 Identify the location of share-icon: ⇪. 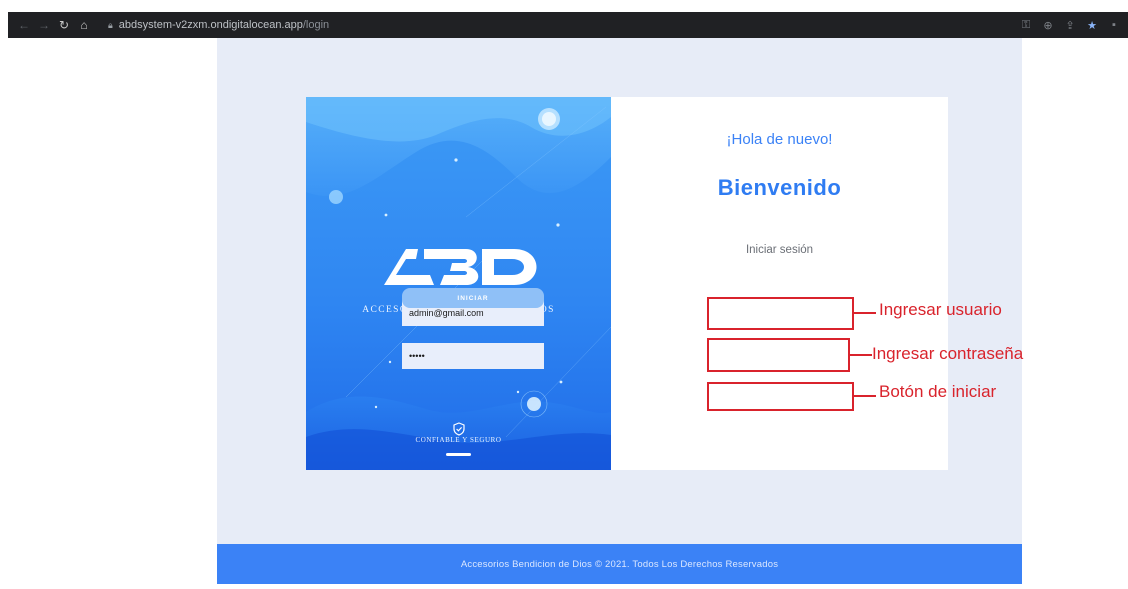
(1070, 25).